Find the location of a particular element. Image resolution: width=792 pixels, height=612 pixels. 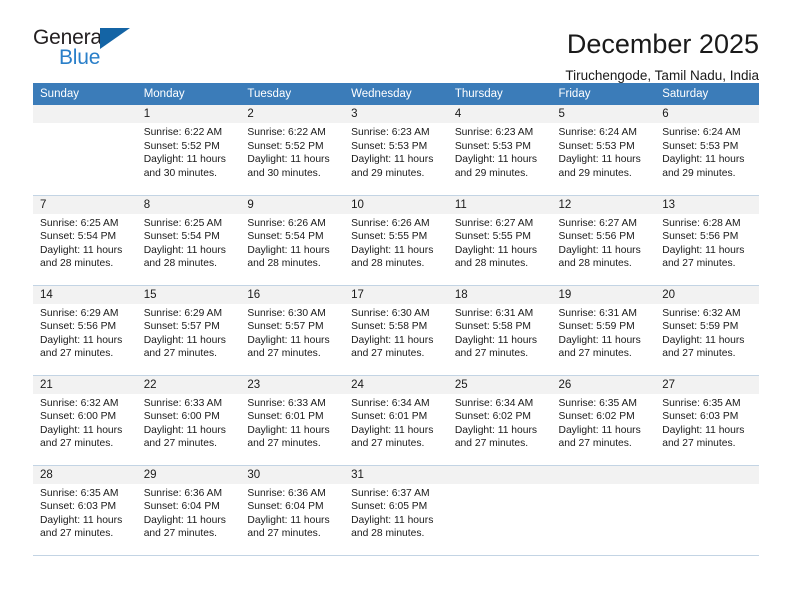

weekday-header-sunday: Sunday is located at coordinates (85, 94).